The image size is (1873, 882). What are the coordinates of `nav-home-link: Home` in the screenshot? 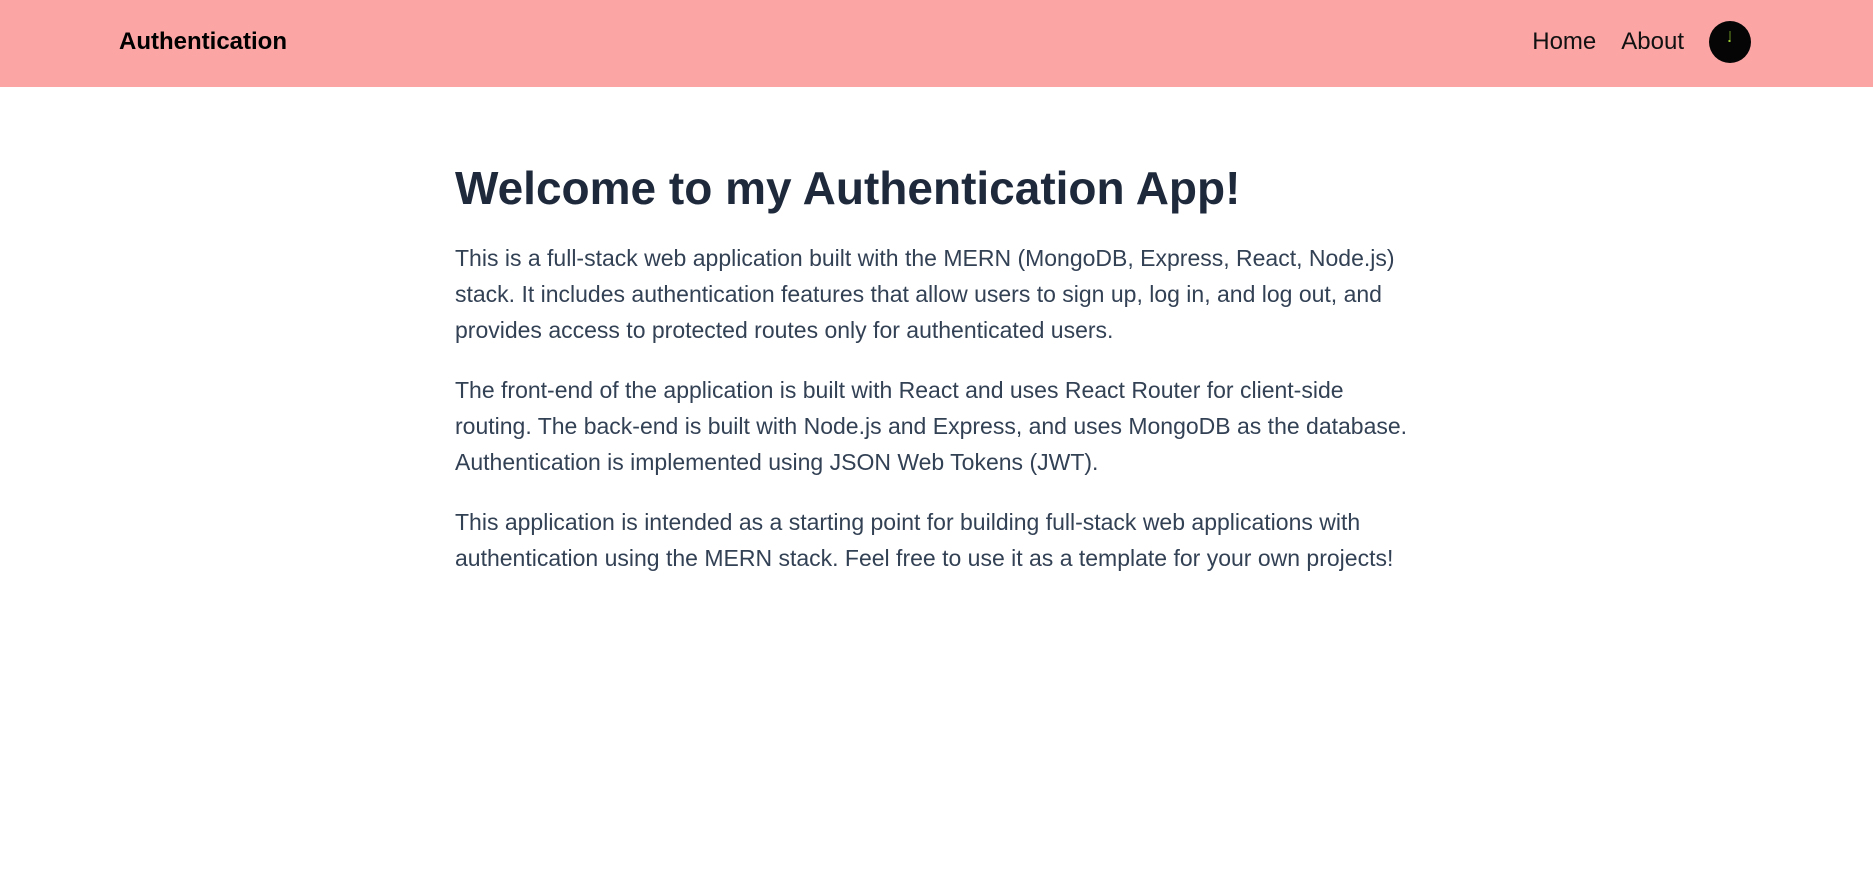 It's located at (1564, 42).